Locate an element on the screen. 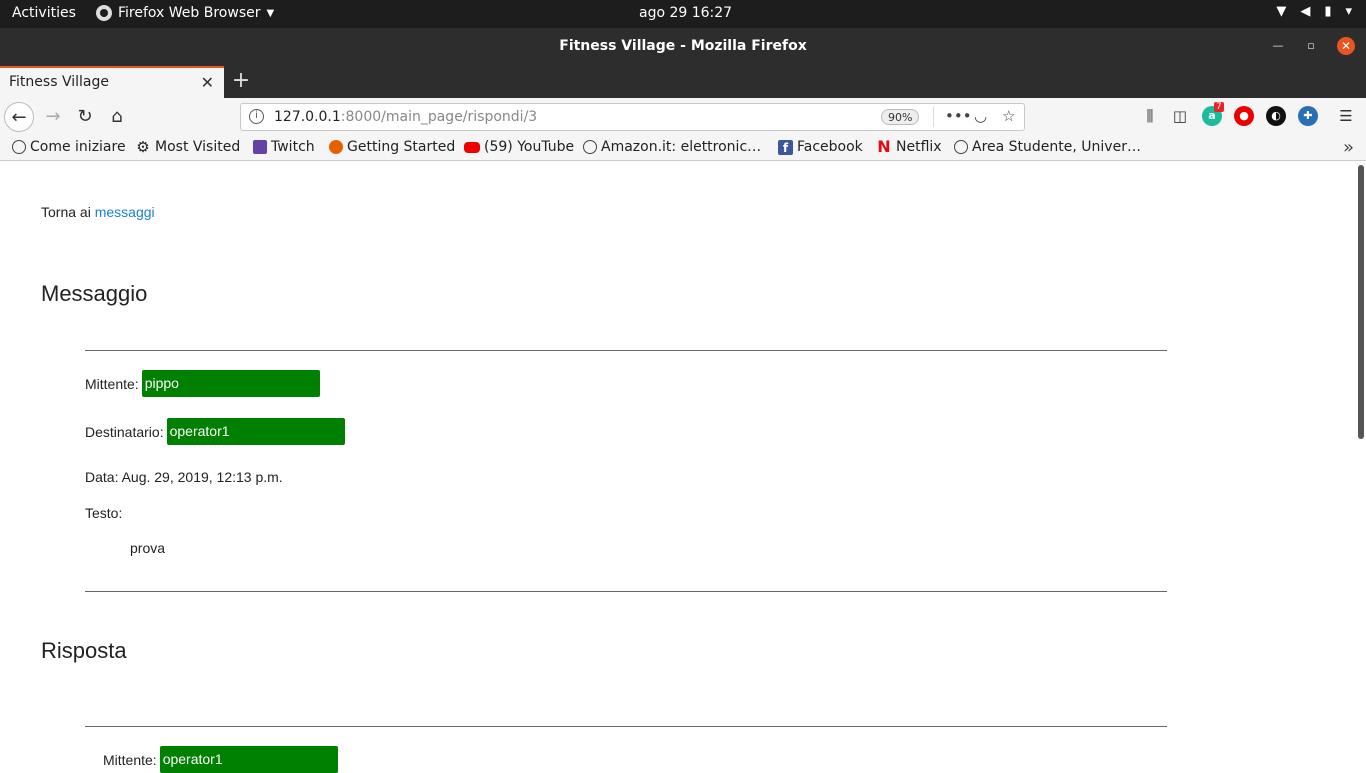  minimize-button: — is located at coordinates (1278, 46).